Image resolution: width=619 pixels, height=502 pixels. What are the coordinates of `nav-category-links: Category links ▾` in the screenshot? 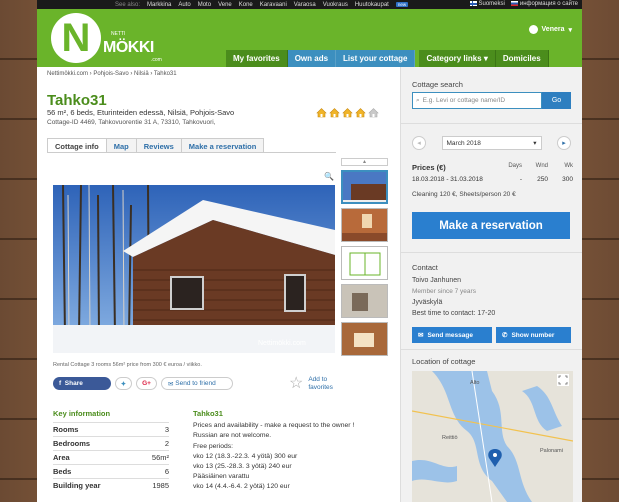 It's located at (457, 58).